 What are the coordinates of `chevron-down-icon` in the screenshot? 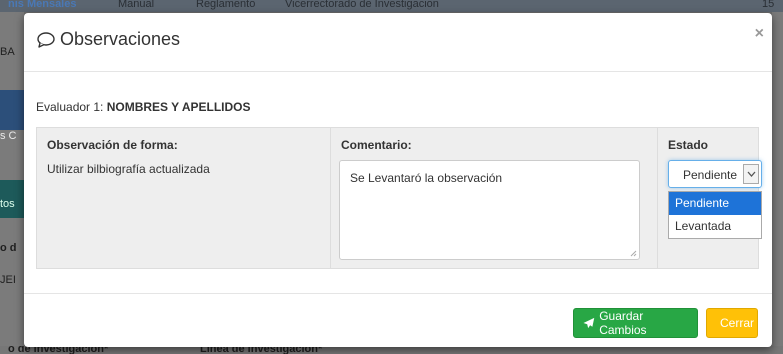 It's located at (751, 174).